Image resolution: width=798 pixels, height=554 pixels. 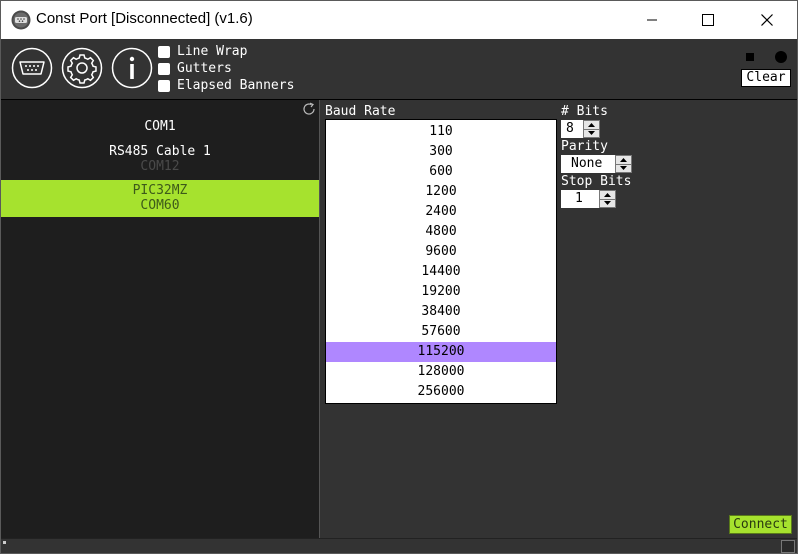 What do you see at coordinates (399, 69) in the screenshot?
I see `toolbar: Line Wrap Gutters Elapsed Banners Clear` at bounding box center [399, 69].